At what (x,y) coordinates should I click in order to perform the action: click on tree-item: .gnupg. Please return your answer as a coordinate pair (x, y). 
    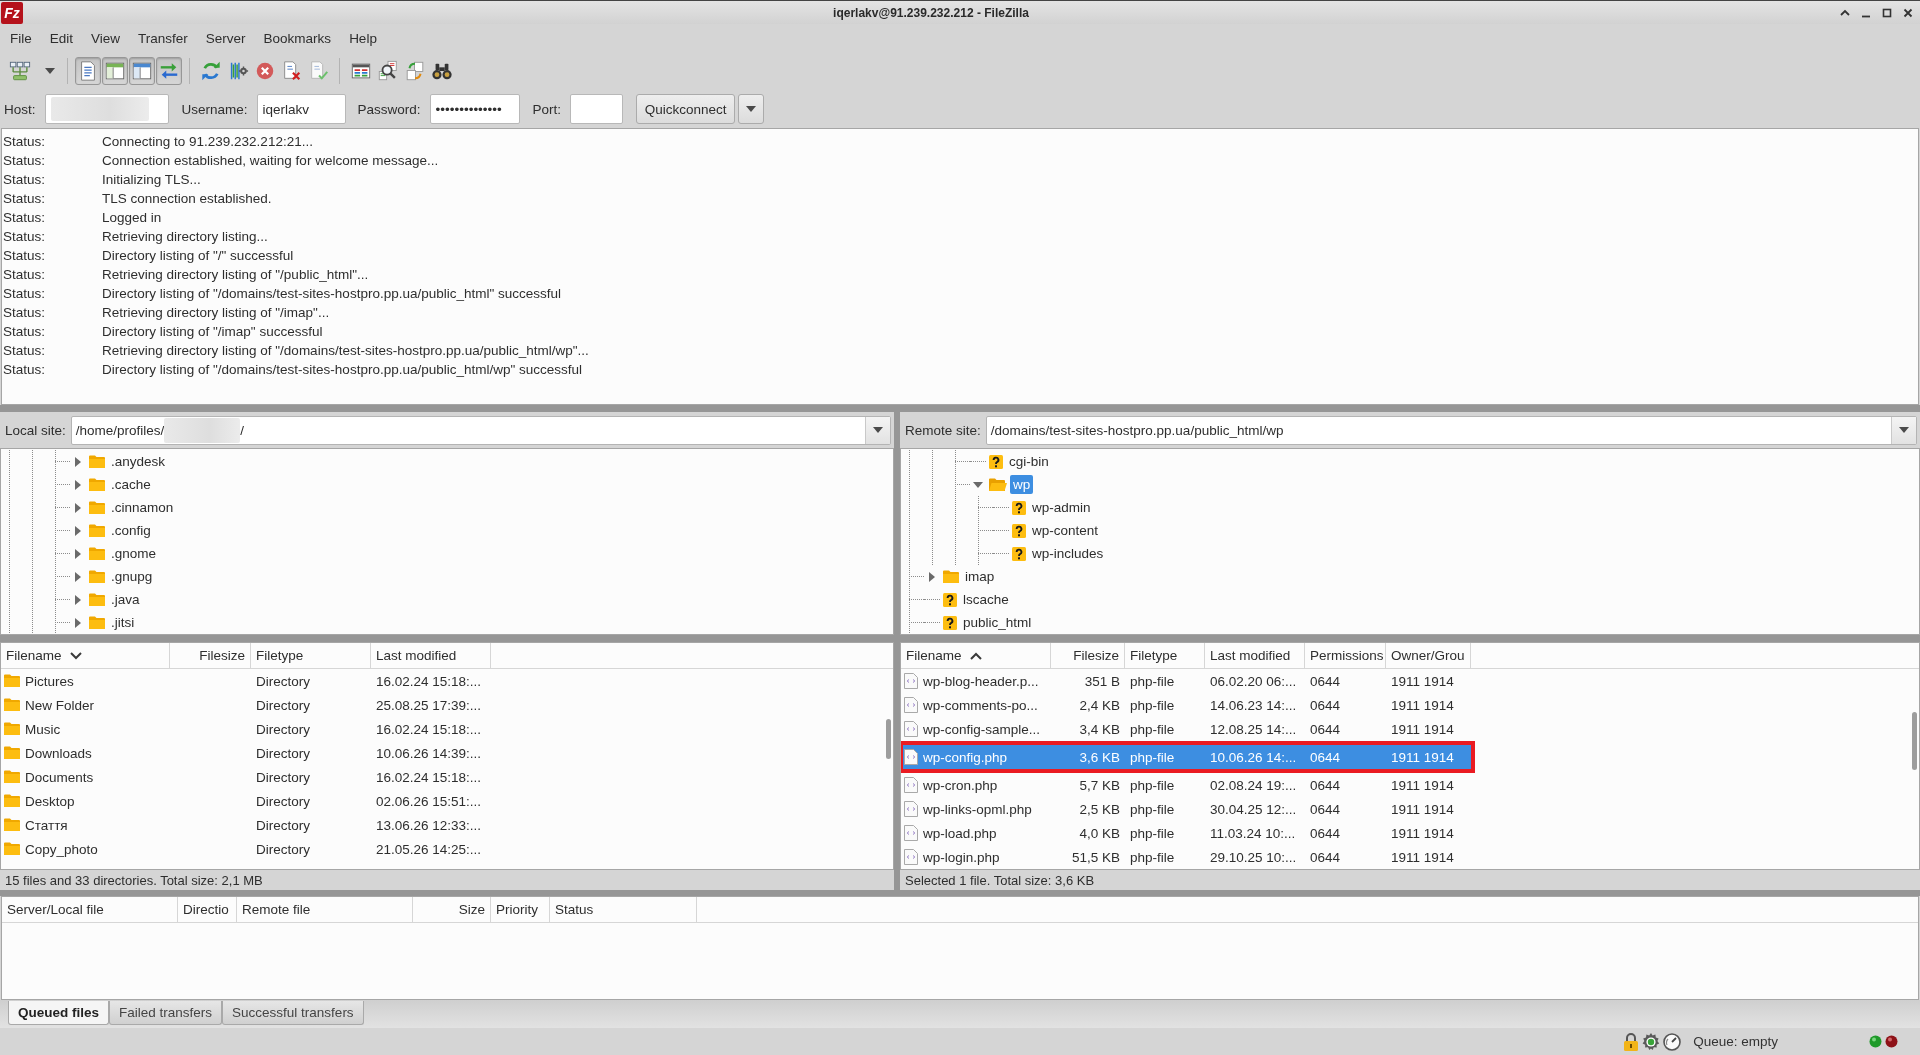
    Looking at the image, I should click on (132, 576).